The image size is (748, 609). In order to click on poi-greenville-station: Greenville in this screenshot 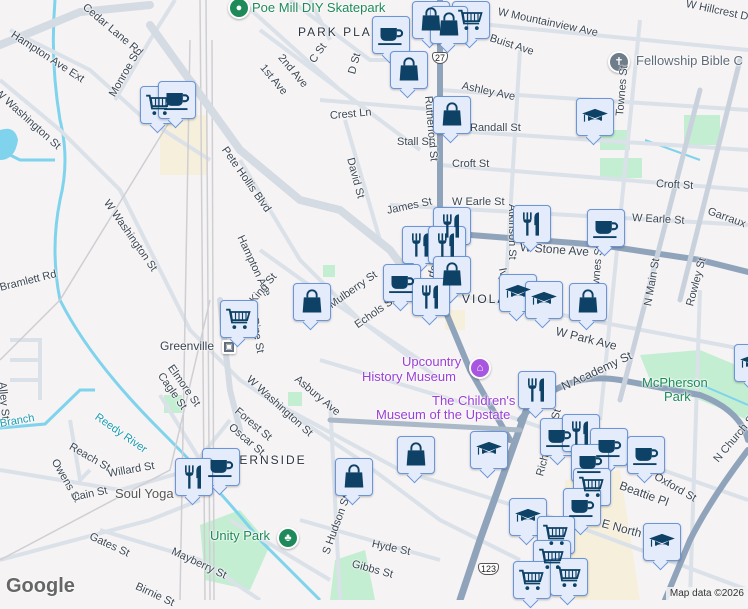, I will do `click(187, 346)`.